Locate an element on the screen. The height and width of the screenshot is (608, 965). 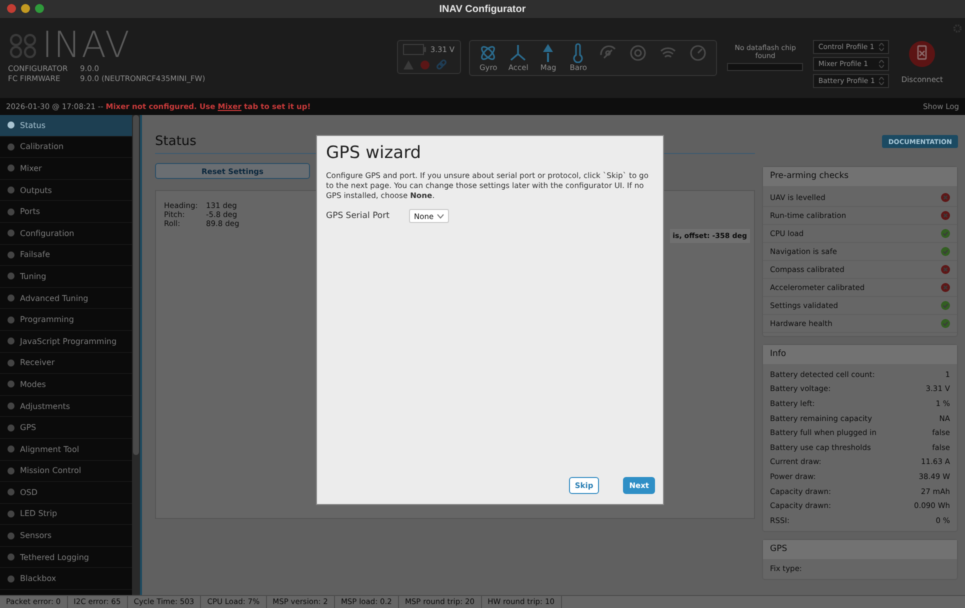
window-title: INAV Configurator is located at coordinates (482, 9).